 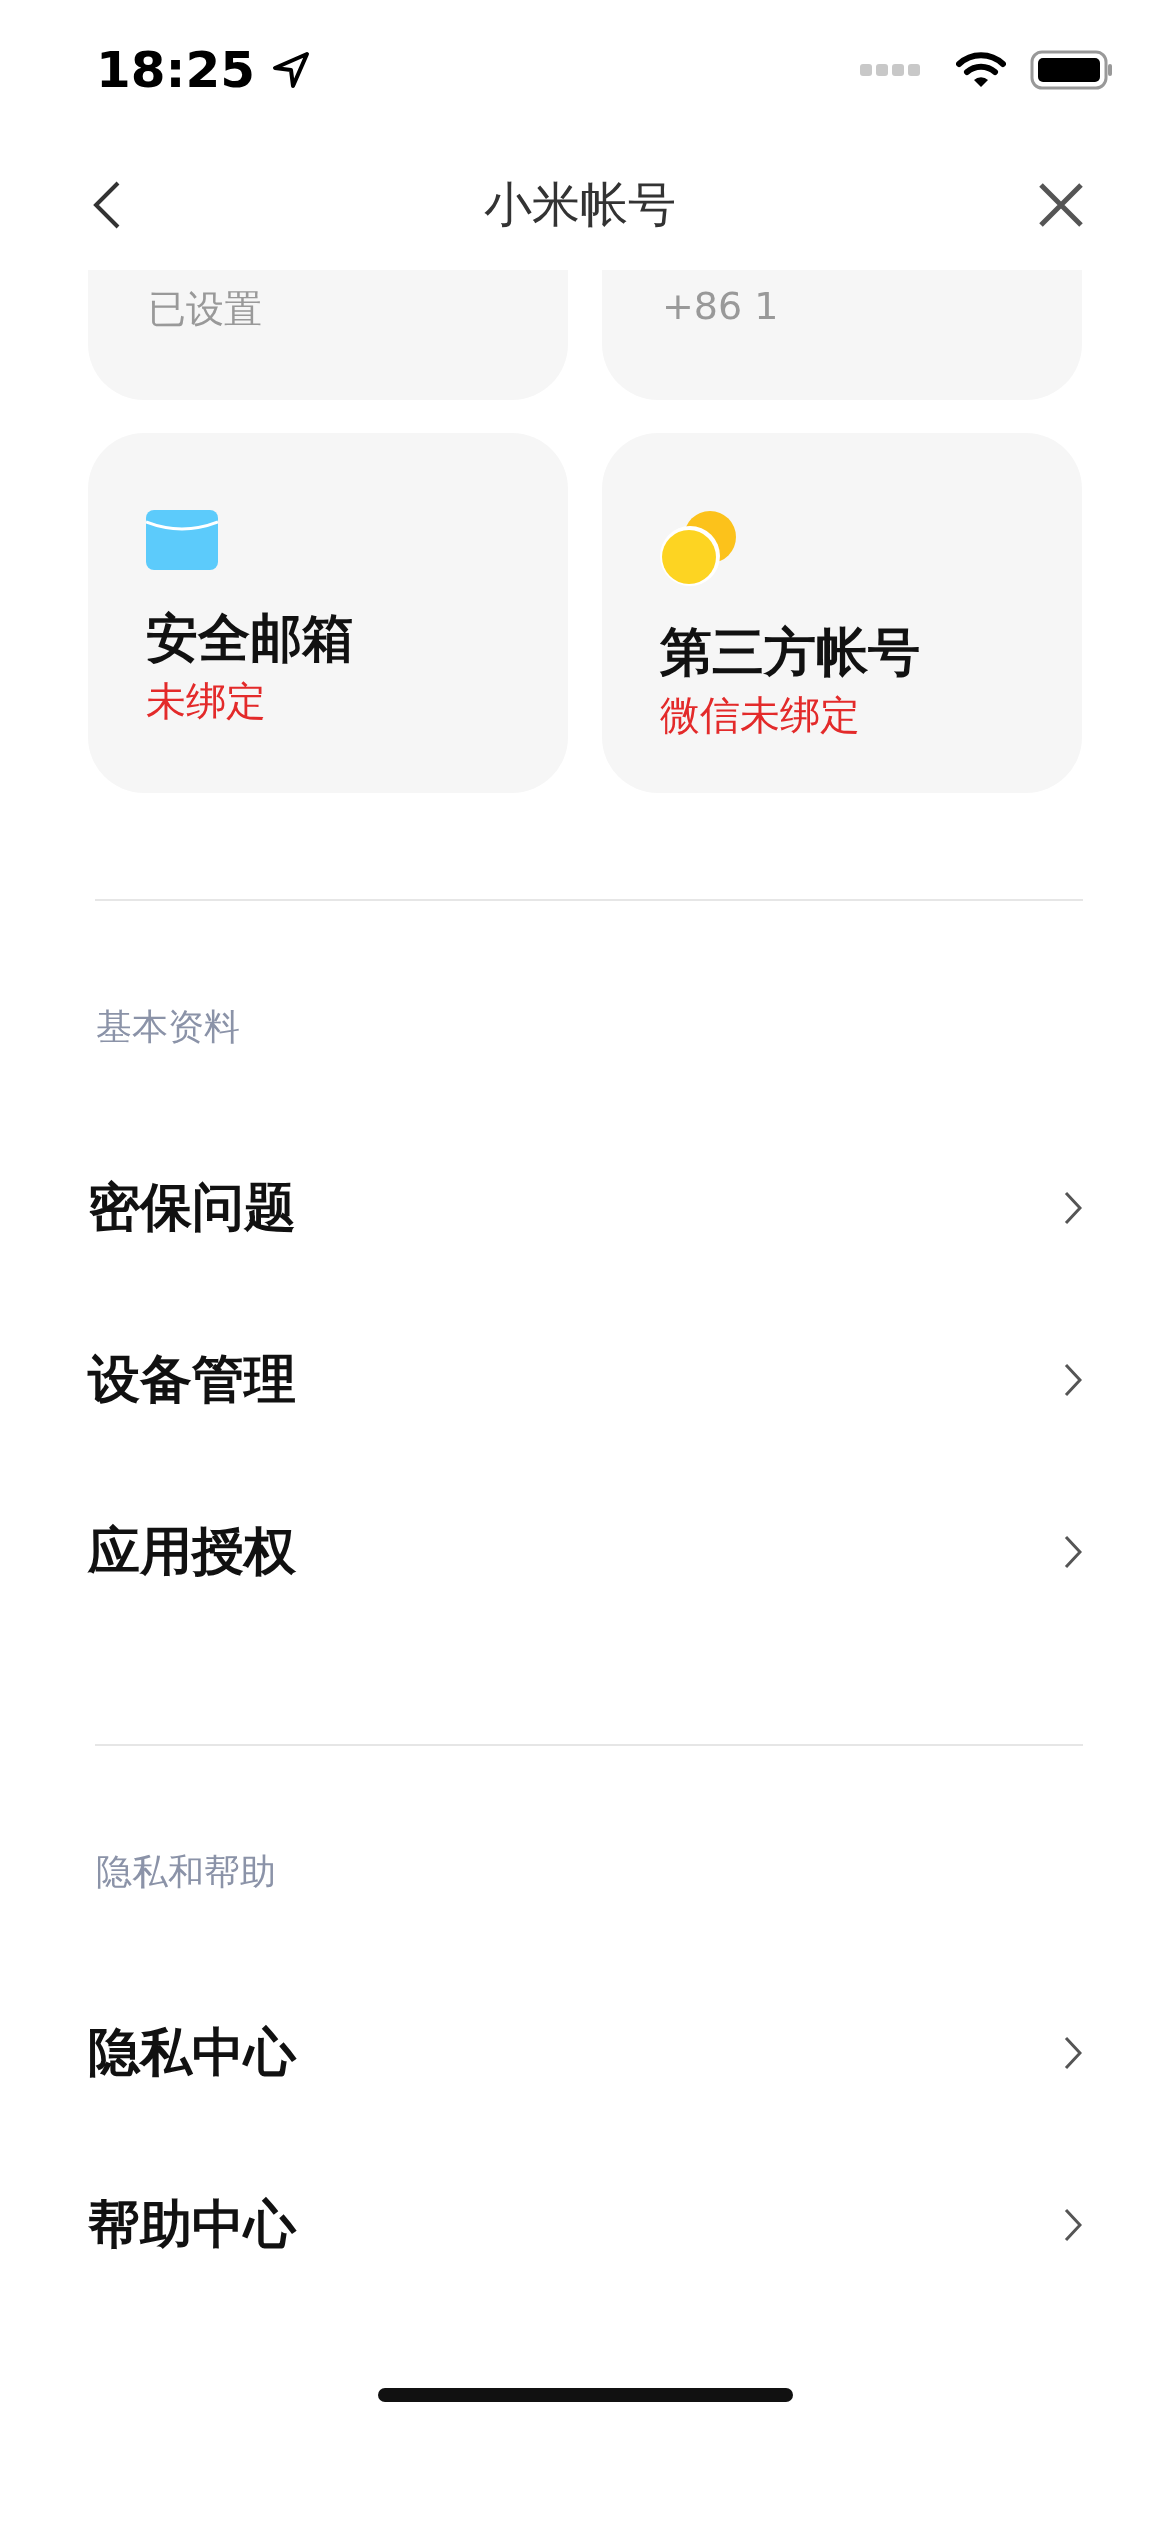 I want to click on menu-item: 帮助中心, so click(x=585, y=2225).